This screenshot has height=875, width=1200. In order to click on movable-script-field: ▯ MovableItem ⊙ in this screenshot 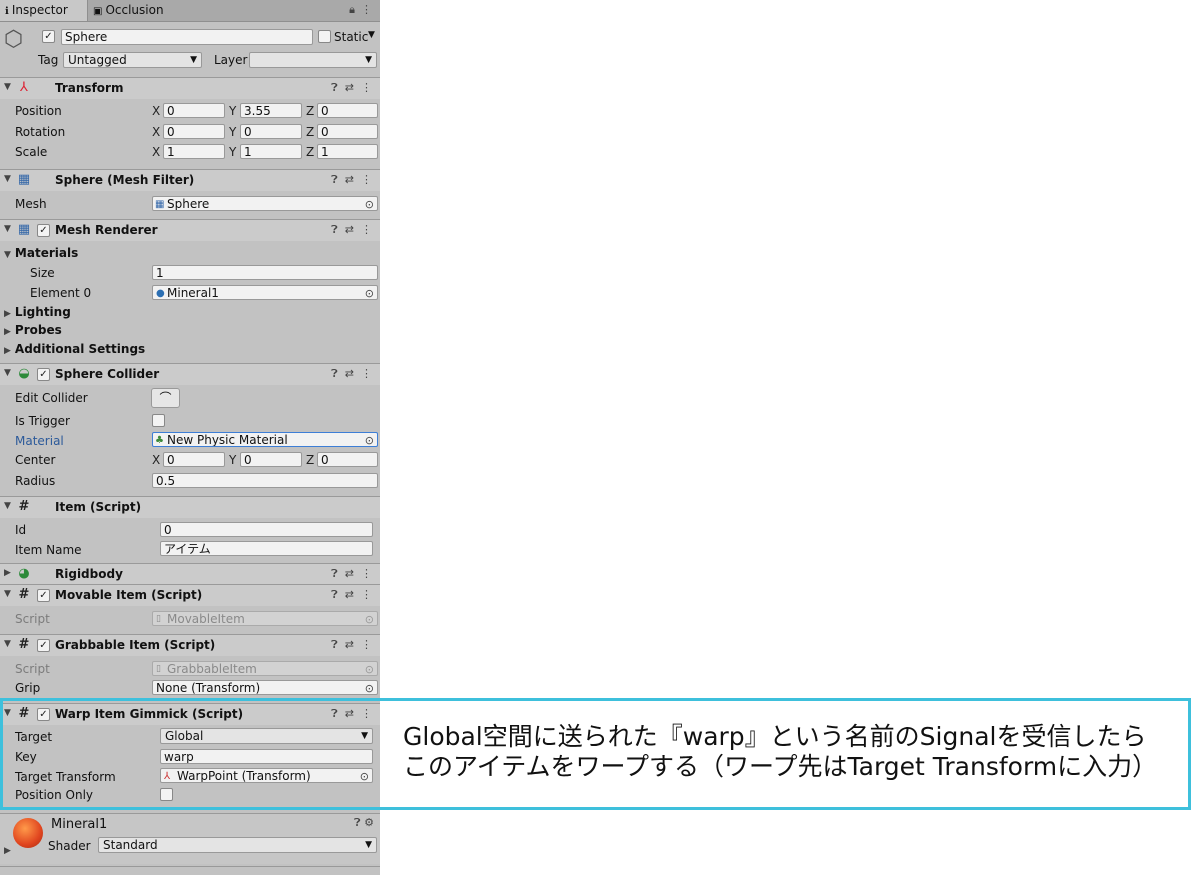, I will do `click(265, 618)`.